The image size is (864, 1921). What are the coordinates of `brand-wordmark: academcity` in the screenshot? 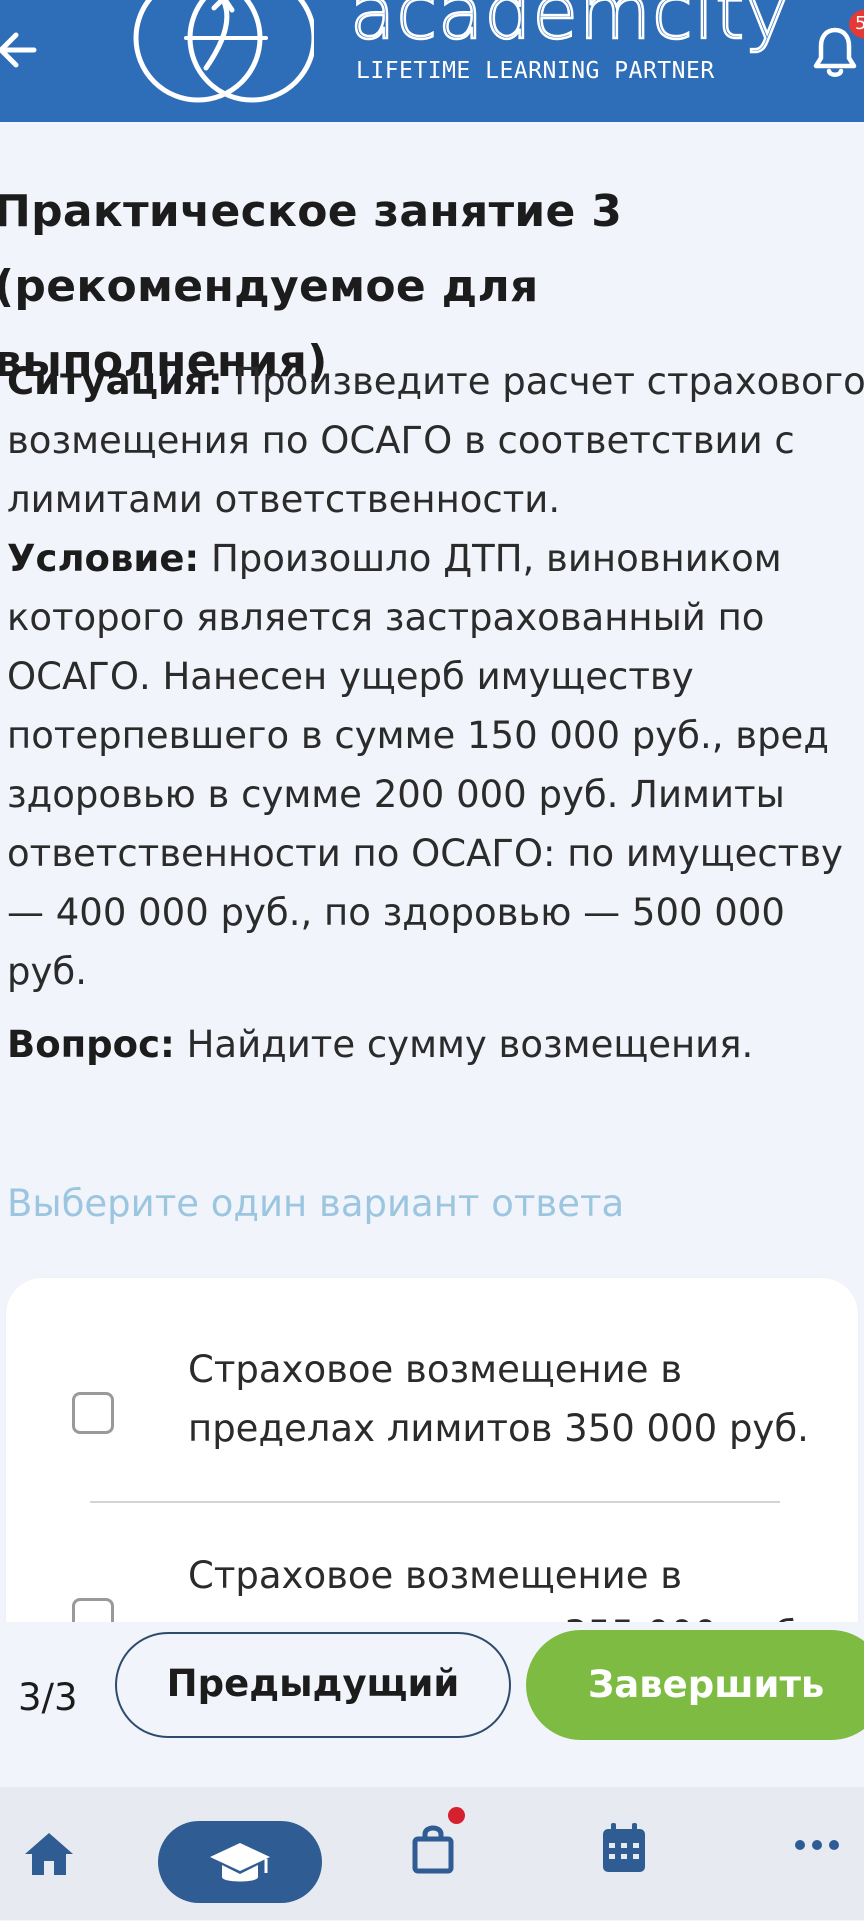 It's located at (570, 28).